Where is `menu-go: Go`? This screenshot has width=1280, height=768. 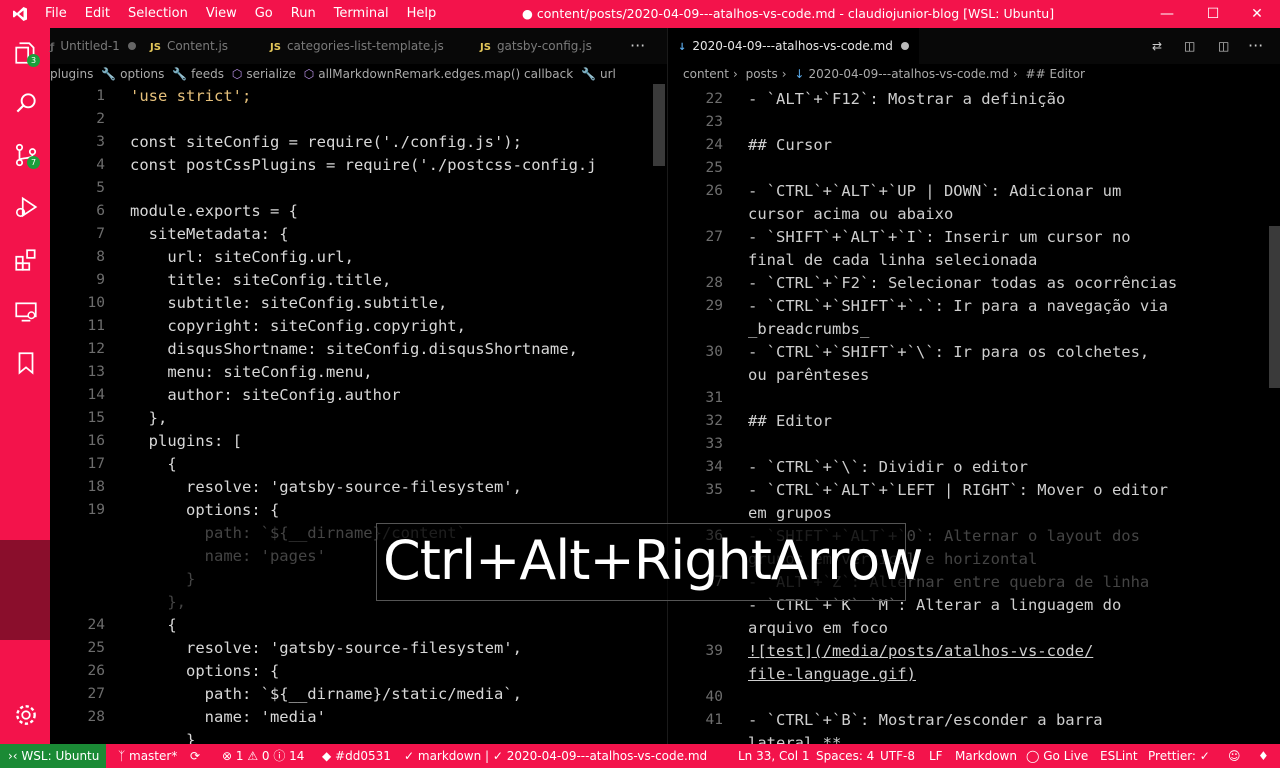
menu-go: Go is located at coordinates (264, 14).